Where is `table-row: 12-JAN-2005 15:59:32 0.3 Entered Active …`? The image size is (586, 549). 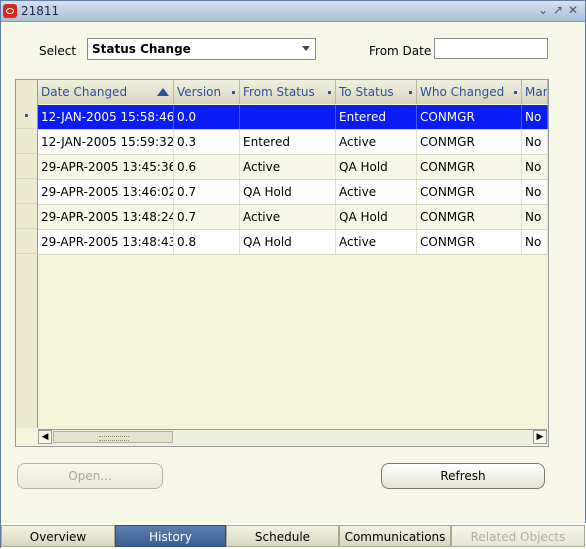 table-row: 12-JAN-2005 15:59:32 0.3 Entered Active … is located at coordinates (293, 142).